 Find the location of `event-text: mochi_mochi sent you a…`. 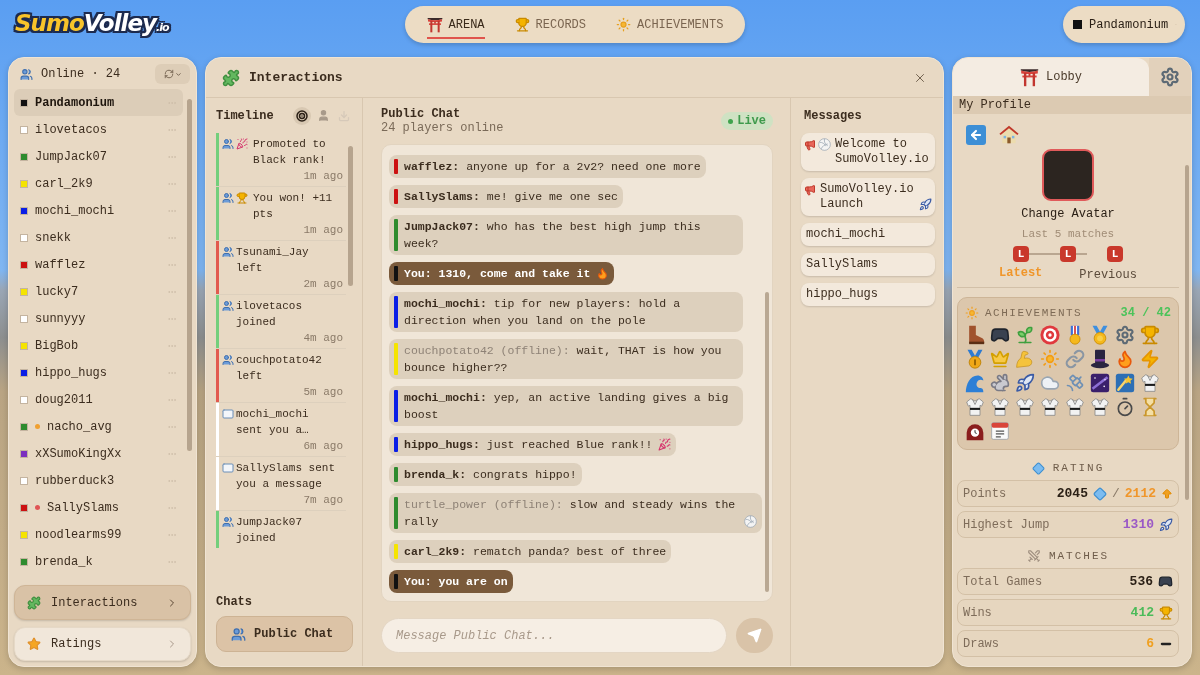

event-text: mochi_mochi sent you a… is located at coordinates (273, 422).